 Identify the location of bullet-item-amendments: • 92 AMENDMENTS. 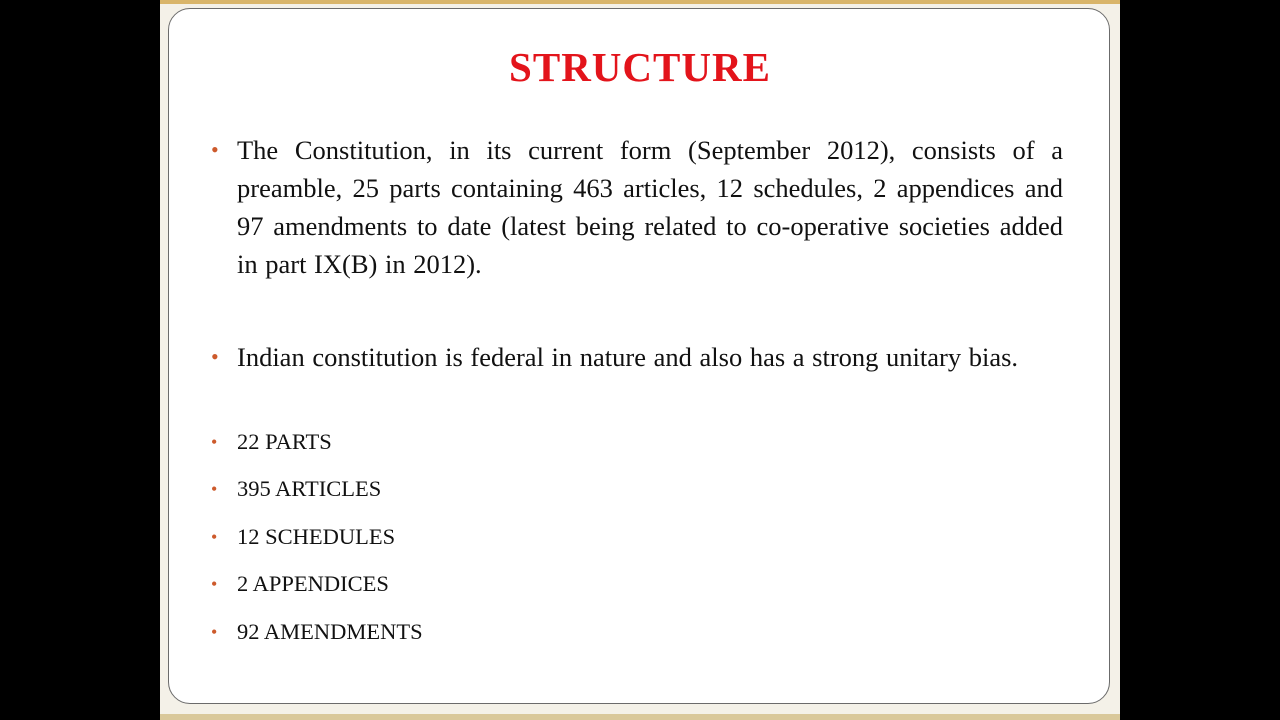
(637, 632).